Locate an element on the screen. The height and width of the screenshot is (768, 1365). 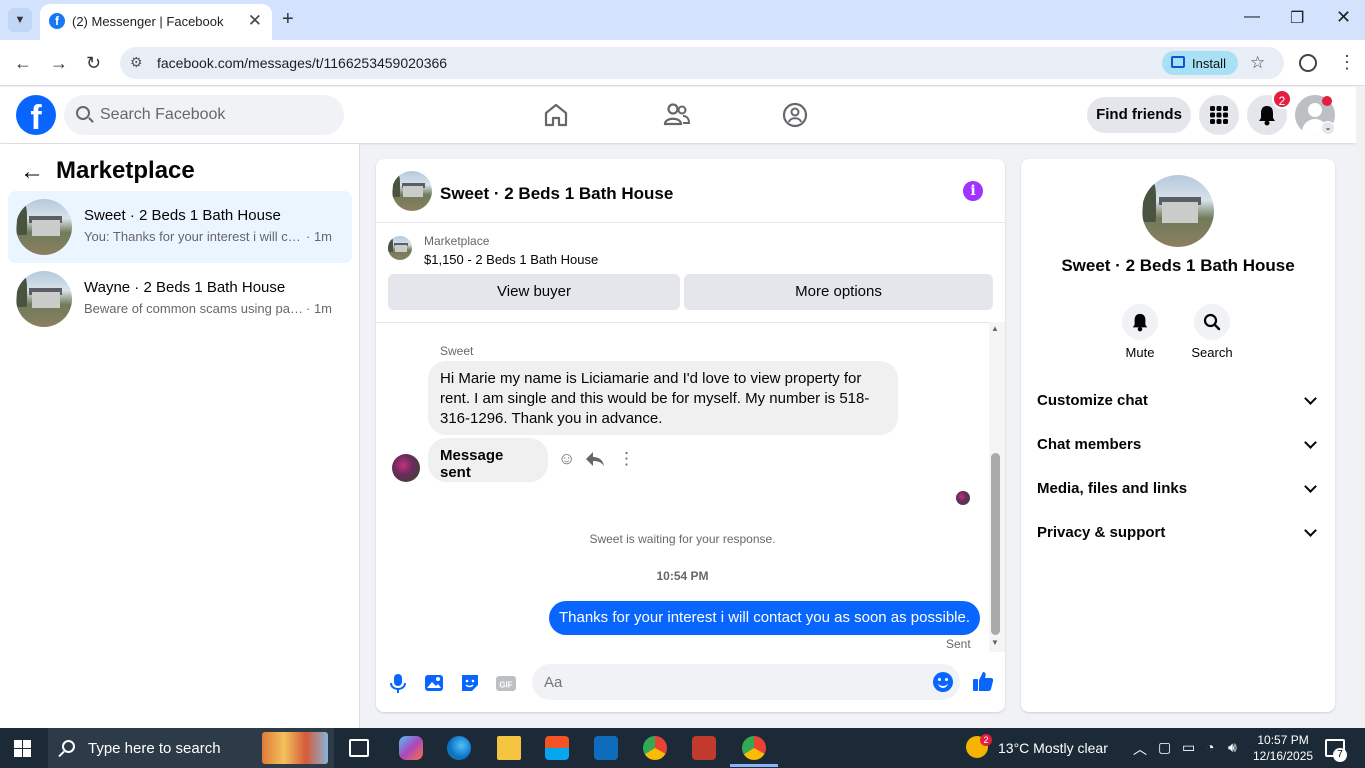
grid-menu-icon is located at coordinates (1219, 115).